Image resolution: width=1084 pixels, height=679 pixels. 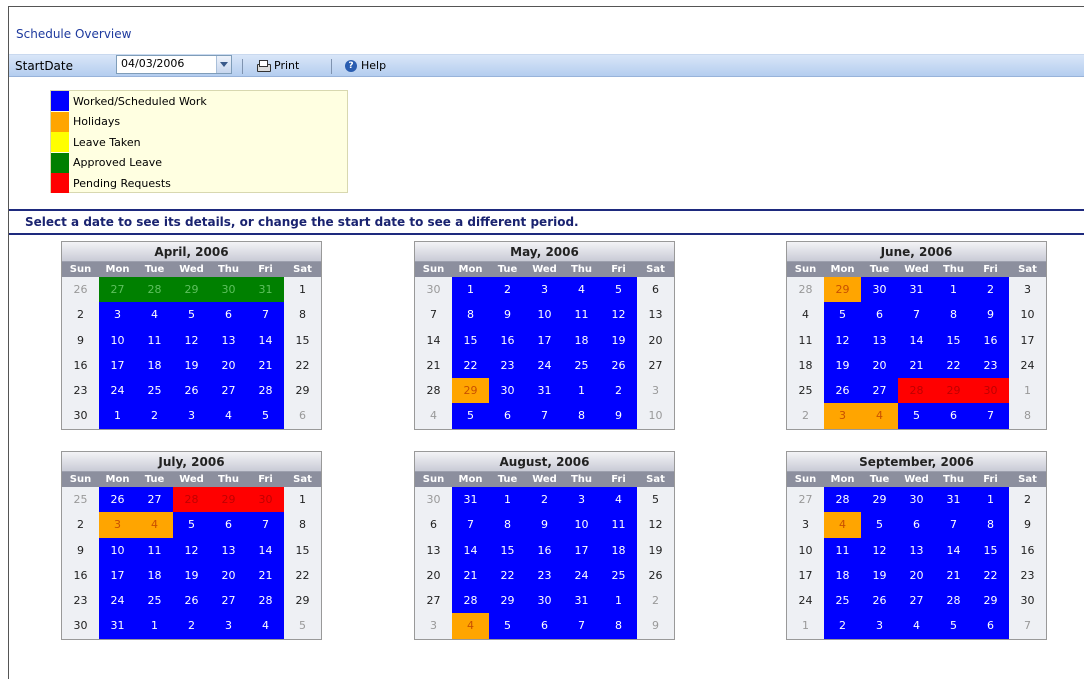 What do you see at coordinates (117, 575) in the screenshot?
I see `day-cell: 17` at bounding box center [117, 575].